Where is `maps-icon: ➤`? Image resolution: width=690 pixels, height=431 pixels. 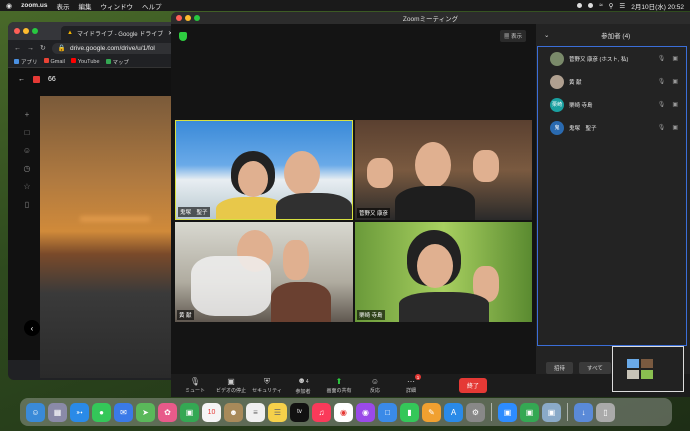 maps-icon: ➤ is located at coordinates (145, 412).